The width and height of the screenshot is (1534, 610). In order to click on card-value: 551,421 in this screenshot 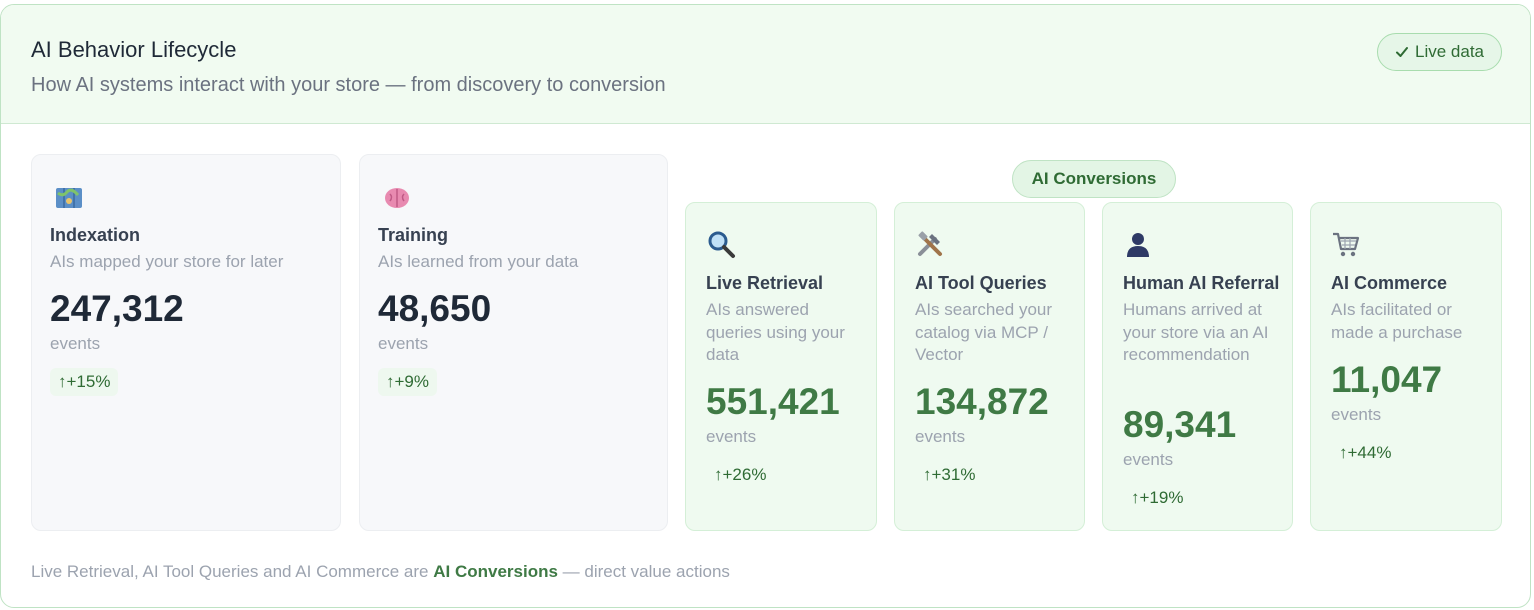, I will do `click(773, 401)`.